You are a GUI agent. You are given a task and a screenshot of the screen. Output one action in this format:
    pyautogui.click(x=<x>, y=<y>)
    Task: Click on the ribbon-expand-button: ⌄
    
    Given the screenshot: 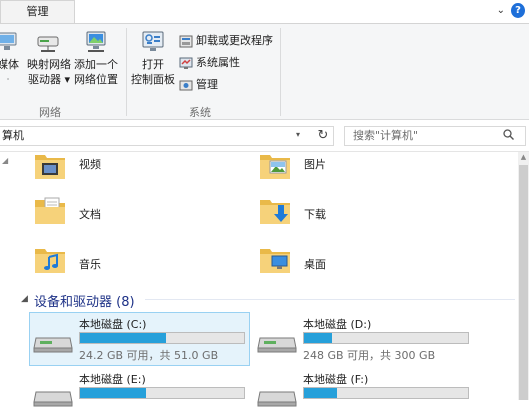 What is the action you would take?
    pyautogui.click(x=501, y=10)
    